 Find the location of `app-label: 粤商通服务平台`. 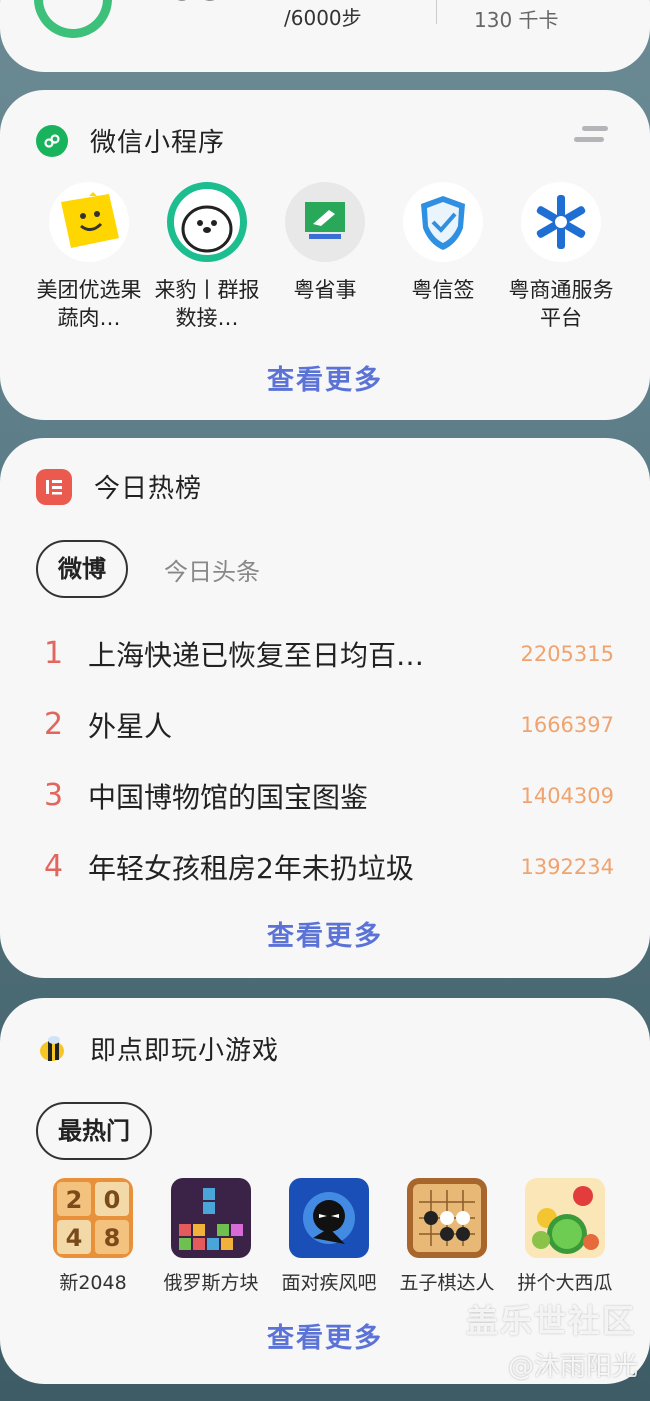

app-label: 粤商通服务平台 is located at coordinates (561, 304).